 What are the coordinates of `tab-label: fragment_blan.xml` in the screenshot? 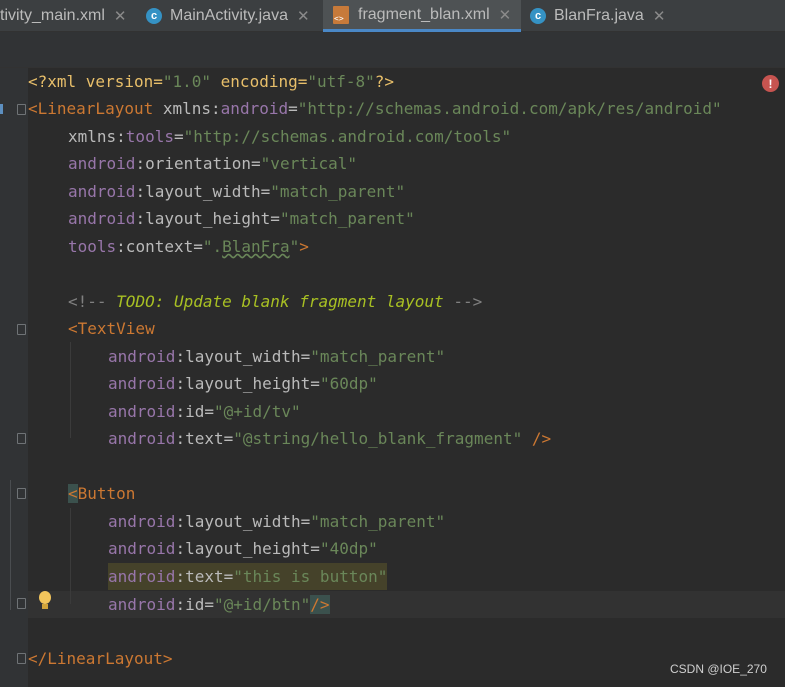 It's located at (424, 14).